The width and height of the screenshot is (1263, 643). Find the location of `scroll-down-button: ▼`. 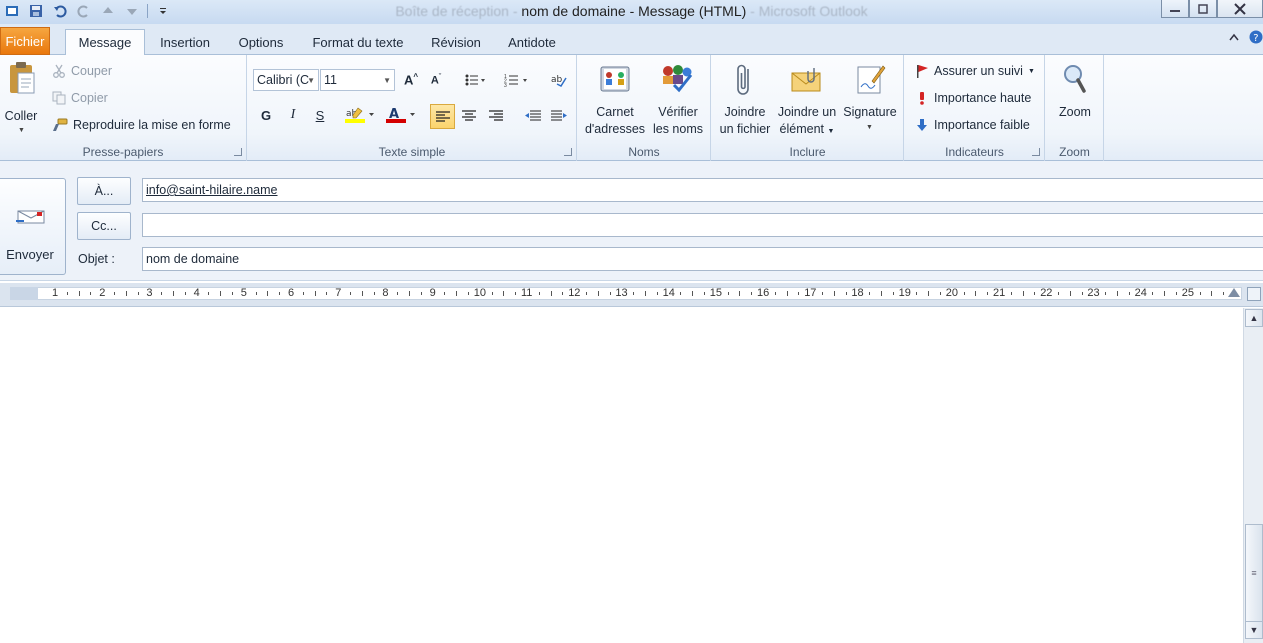

scroll-down-button: ▼ is located at coordinates (1254, 630).